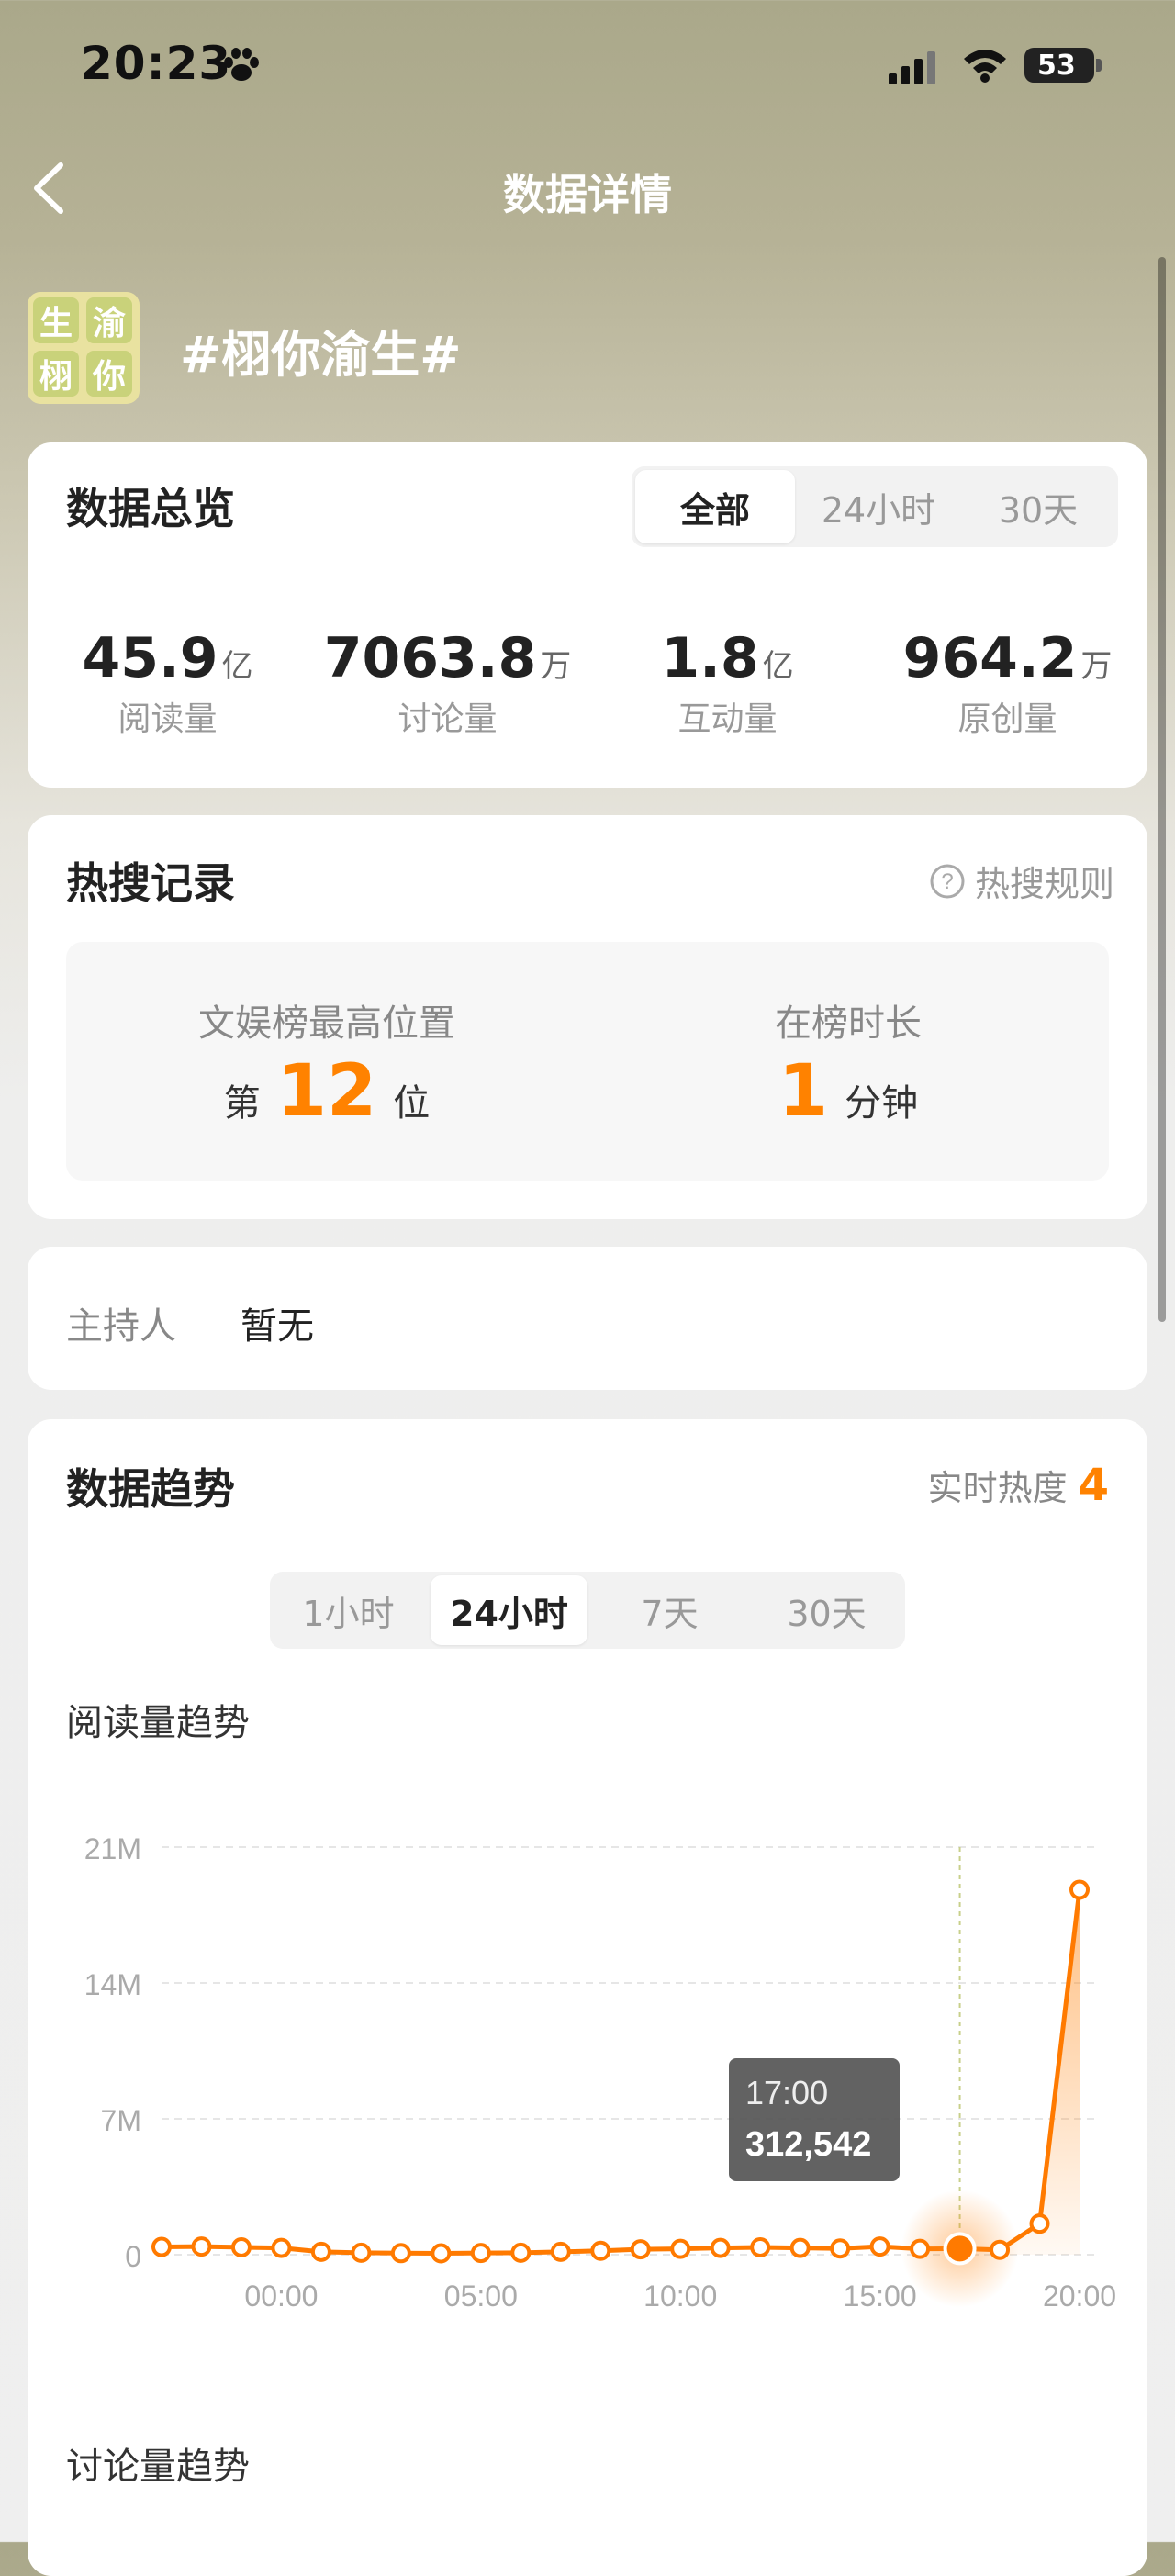 The width and height of the screenshot is (1175, 2576). Describe the element at coordinates (848, 1023) in the screenshot. I see `duration-label: 在榜时长` at that location.